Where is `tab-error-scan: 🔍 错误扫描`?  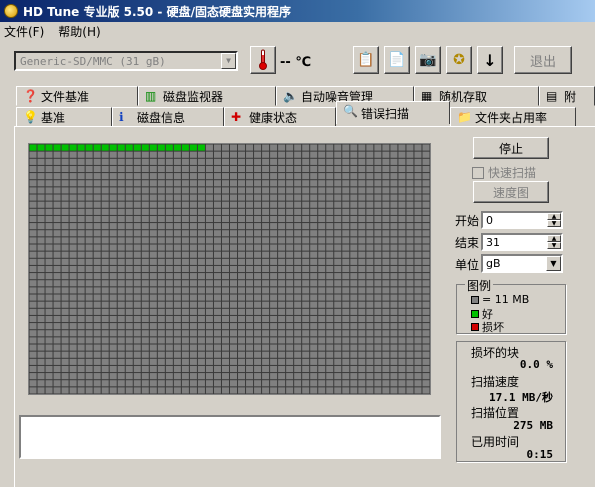 tab-error-scan: 🔍 错误扫描 is located at coordinates (393, 112).